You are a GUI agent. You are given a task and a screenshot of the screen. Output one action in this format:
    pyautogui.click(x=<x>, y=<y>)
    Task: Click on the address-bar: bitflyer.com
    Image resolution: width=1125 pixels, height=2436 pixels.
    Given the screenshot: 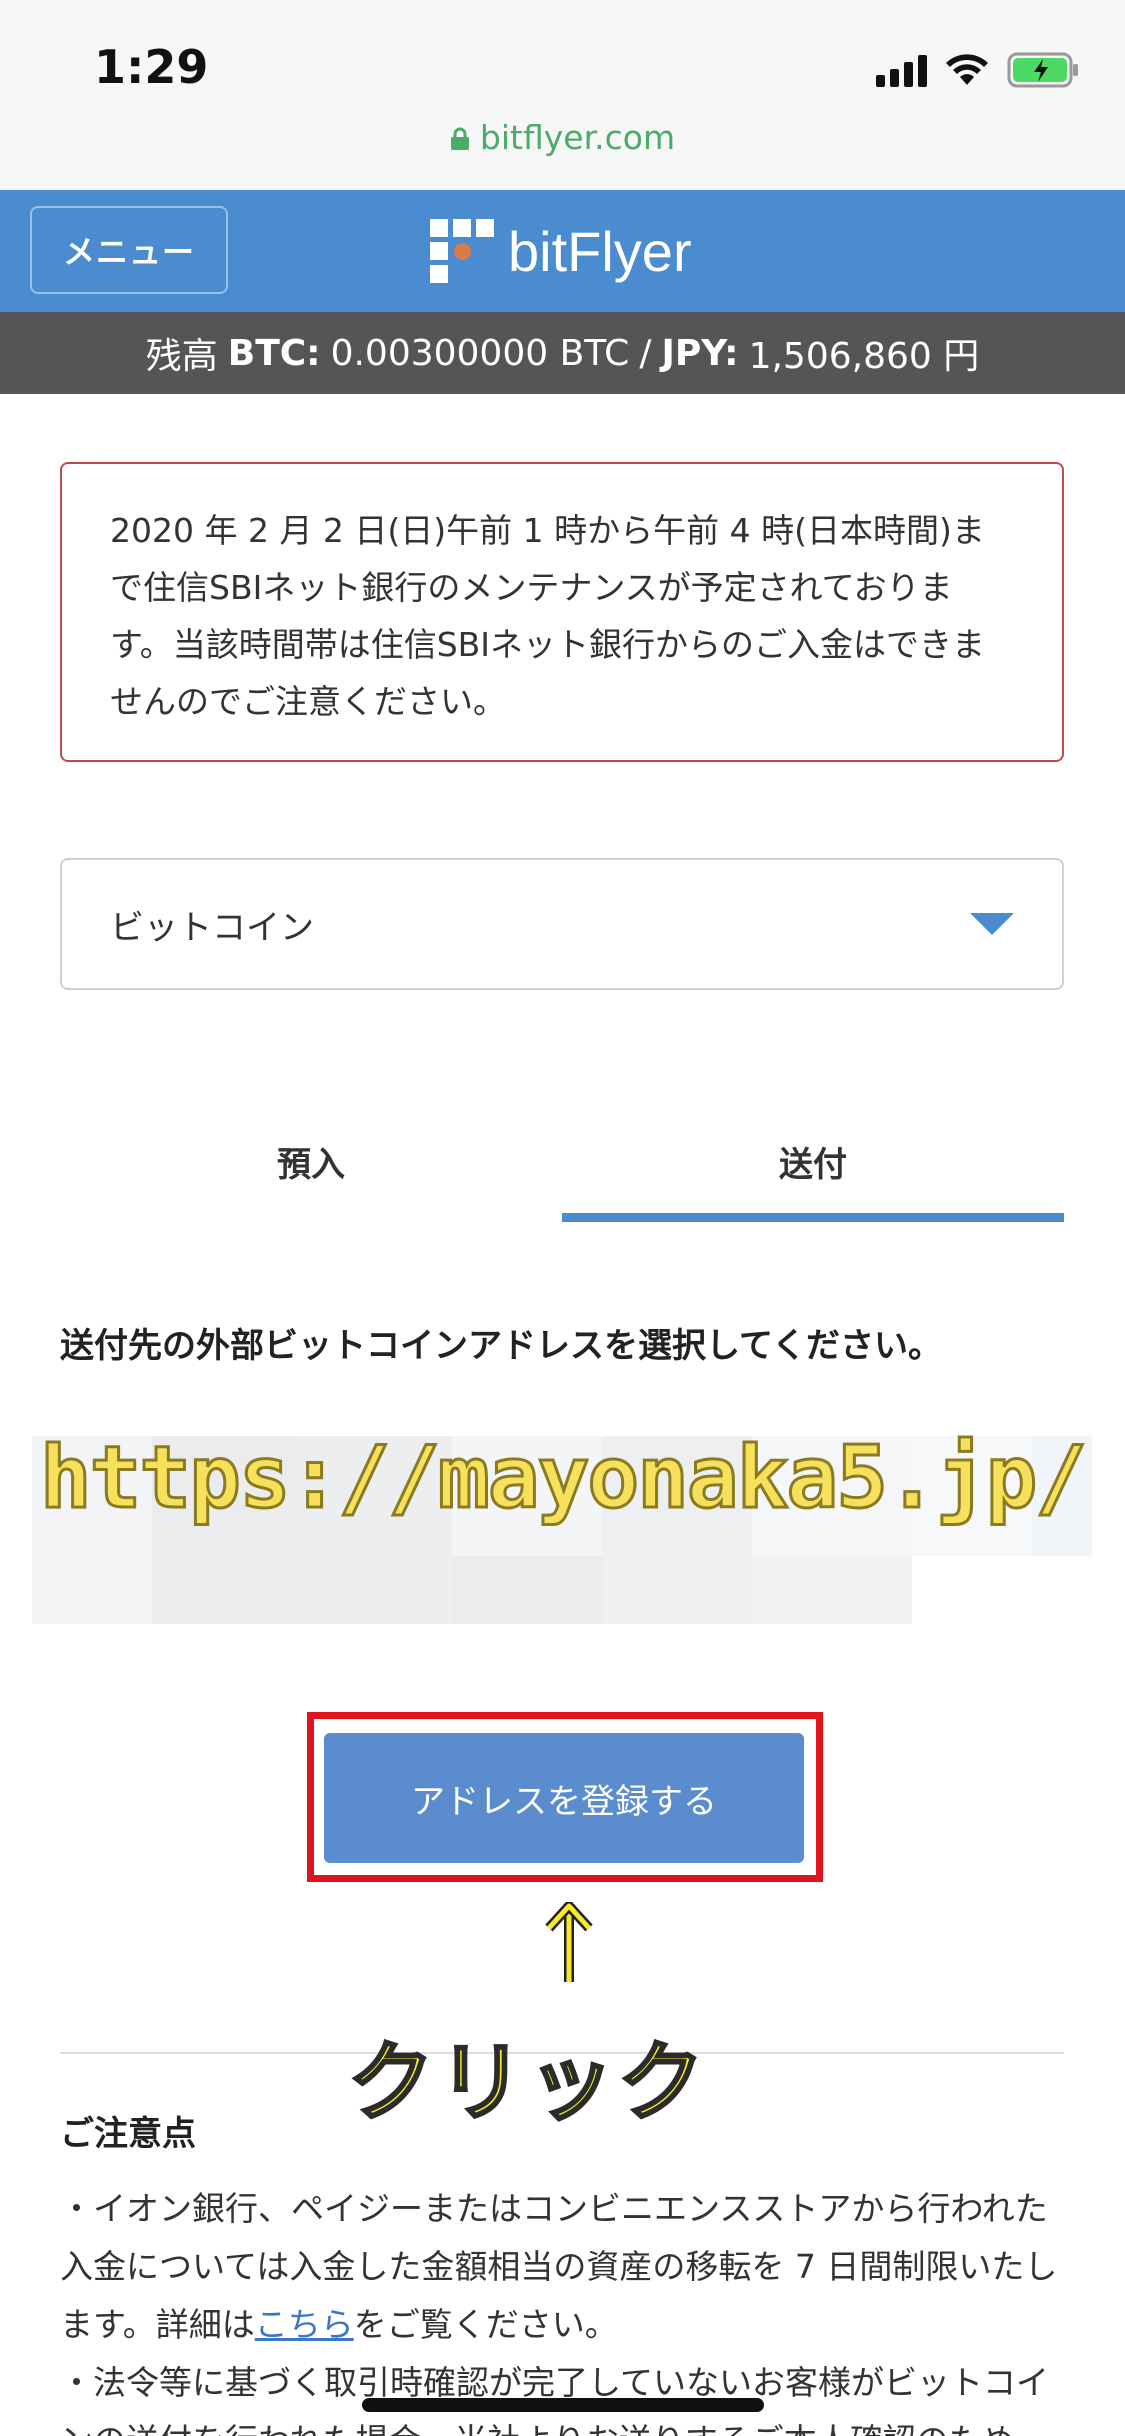 What is the action you would take?
    pyautogui.click(x=562, y=138)
    